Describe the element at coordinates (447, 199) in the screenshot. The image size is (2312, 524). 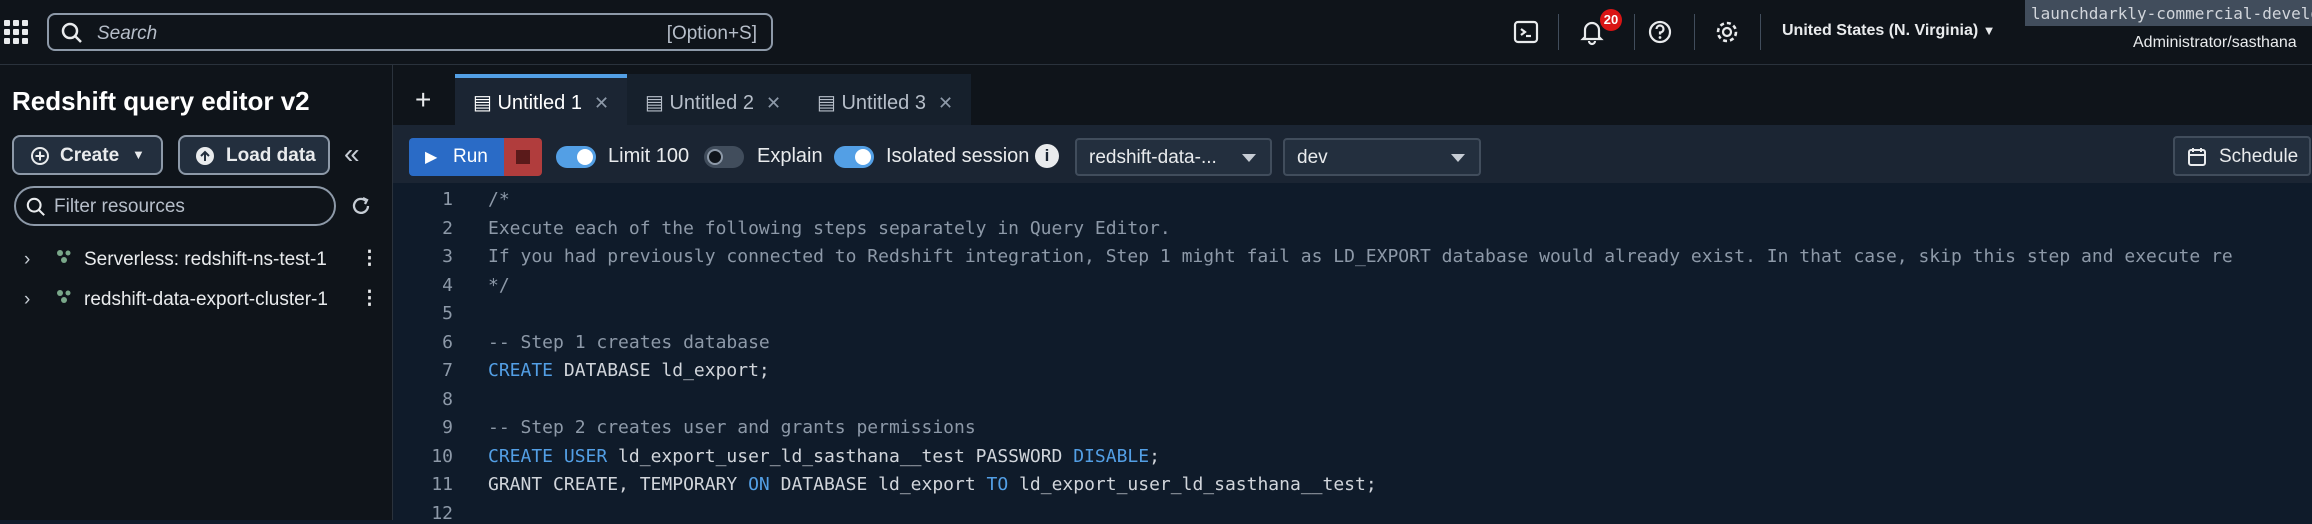
I see `line-number: 1` at that location.